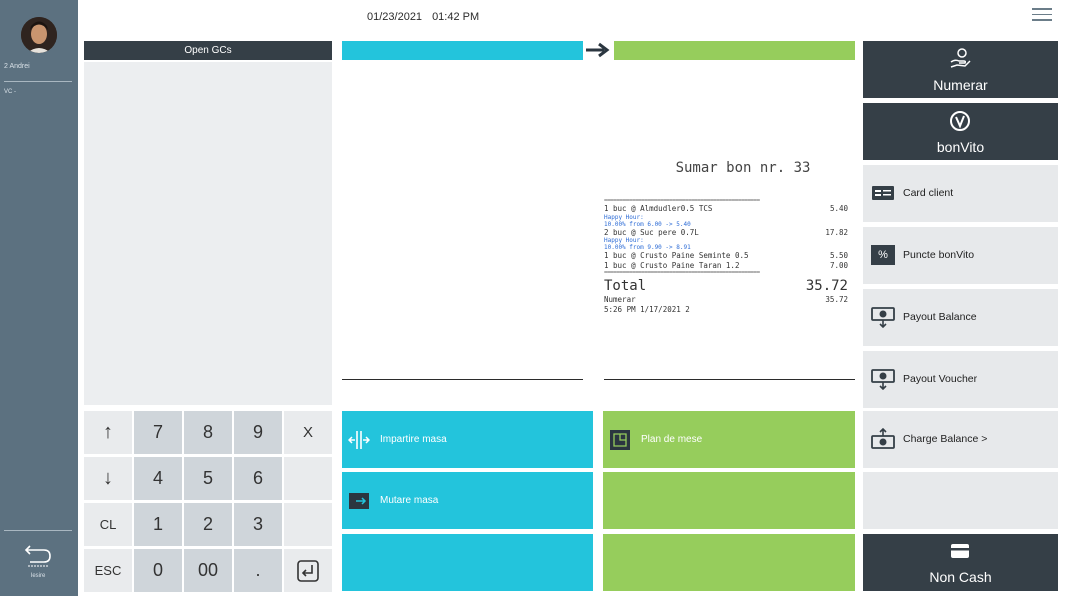 This screenshot has width=1070, height=596. What do you see at coordinates (37, 556) in the screenshot?
I see `exit-icon` at bounding box center [37, 556].